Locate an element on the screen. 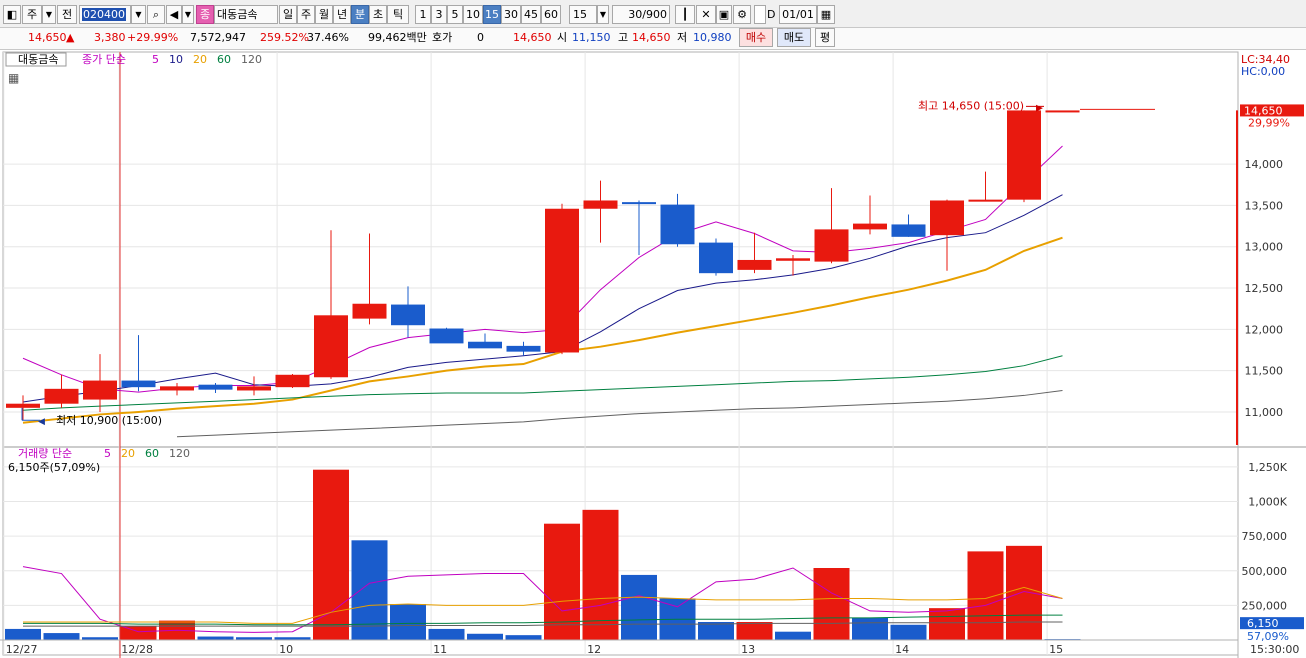 This screenshot has width=1306, height=658. quote-change-pct: +29.99% is located at coordinates (153, 37).